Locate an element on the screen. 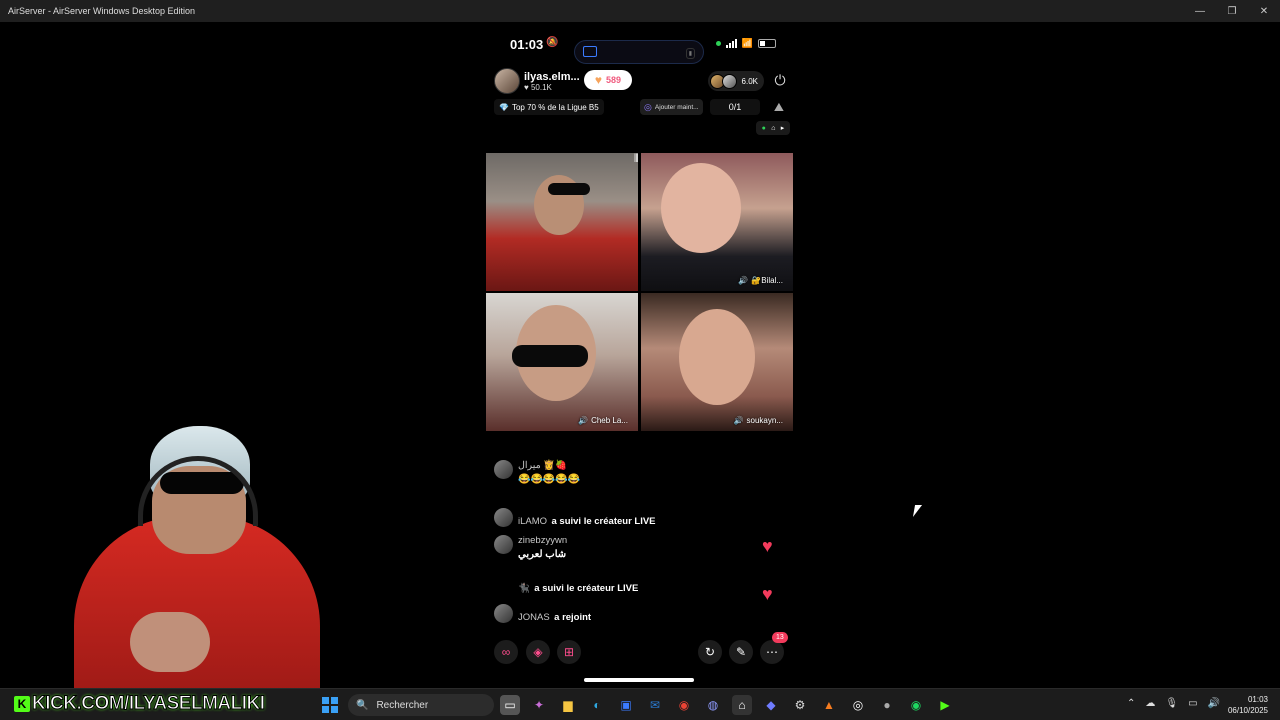  microphone-icon: 🎙 is located at coordinates (1171, 703).